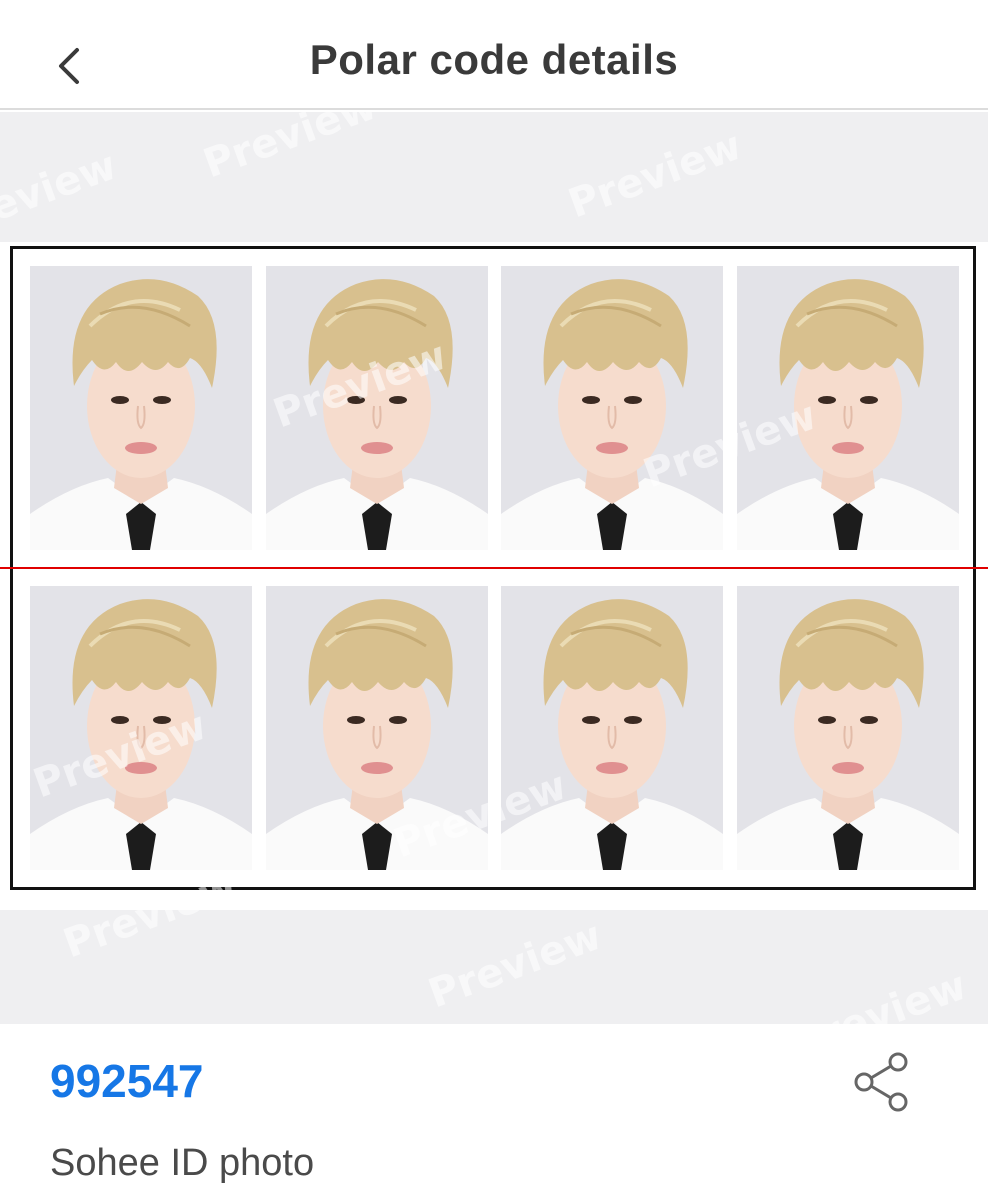 Image resolution: width=988 pixels, height=1200 pixels. What do you see at coordinates (494, 59) in the screenshot?
I see `page-title: Polar code details` at bounding box center [494, 59].